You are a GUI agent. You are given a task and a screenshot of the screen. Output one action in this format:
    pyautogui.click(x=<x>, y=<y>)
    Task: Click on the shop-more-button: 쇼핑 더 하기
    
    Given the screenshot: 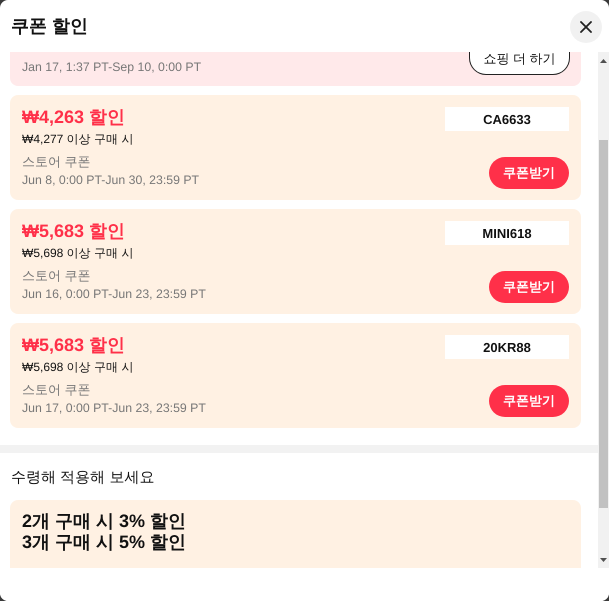 What is the action you would take?
    pyautogui.click(x=519, y=63)
    